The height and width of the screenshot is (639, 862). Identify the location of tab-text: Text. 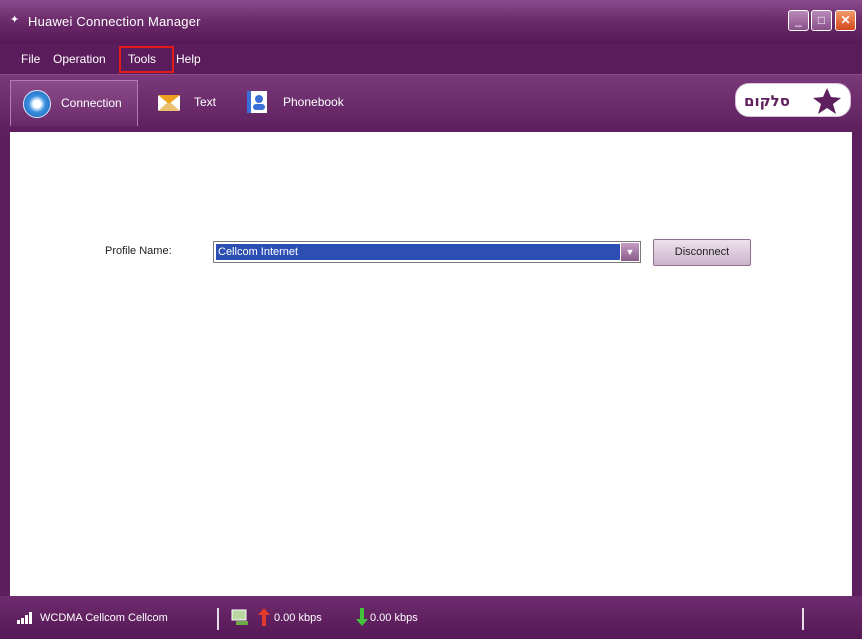
(188, 103).